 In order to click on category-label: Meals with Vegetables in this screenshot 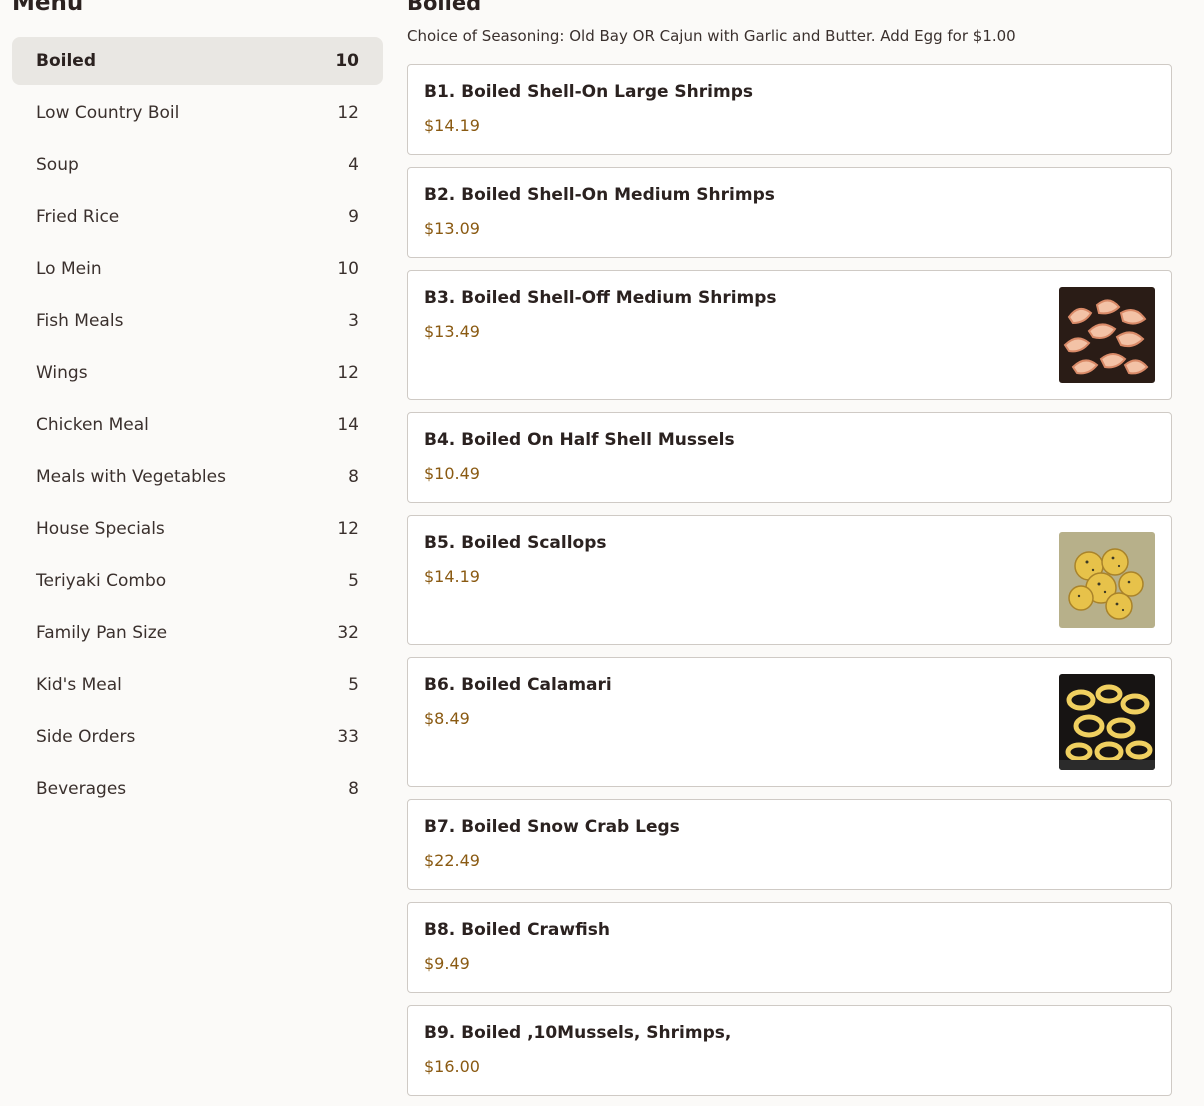, I will do `click(131, 477)`.